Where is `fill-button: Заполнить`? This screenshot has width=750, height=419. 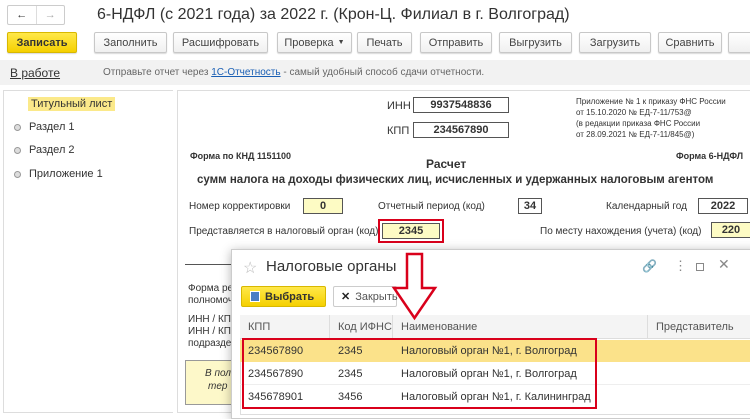 fill-button: Заполнить is located at coordinates (130, 42).